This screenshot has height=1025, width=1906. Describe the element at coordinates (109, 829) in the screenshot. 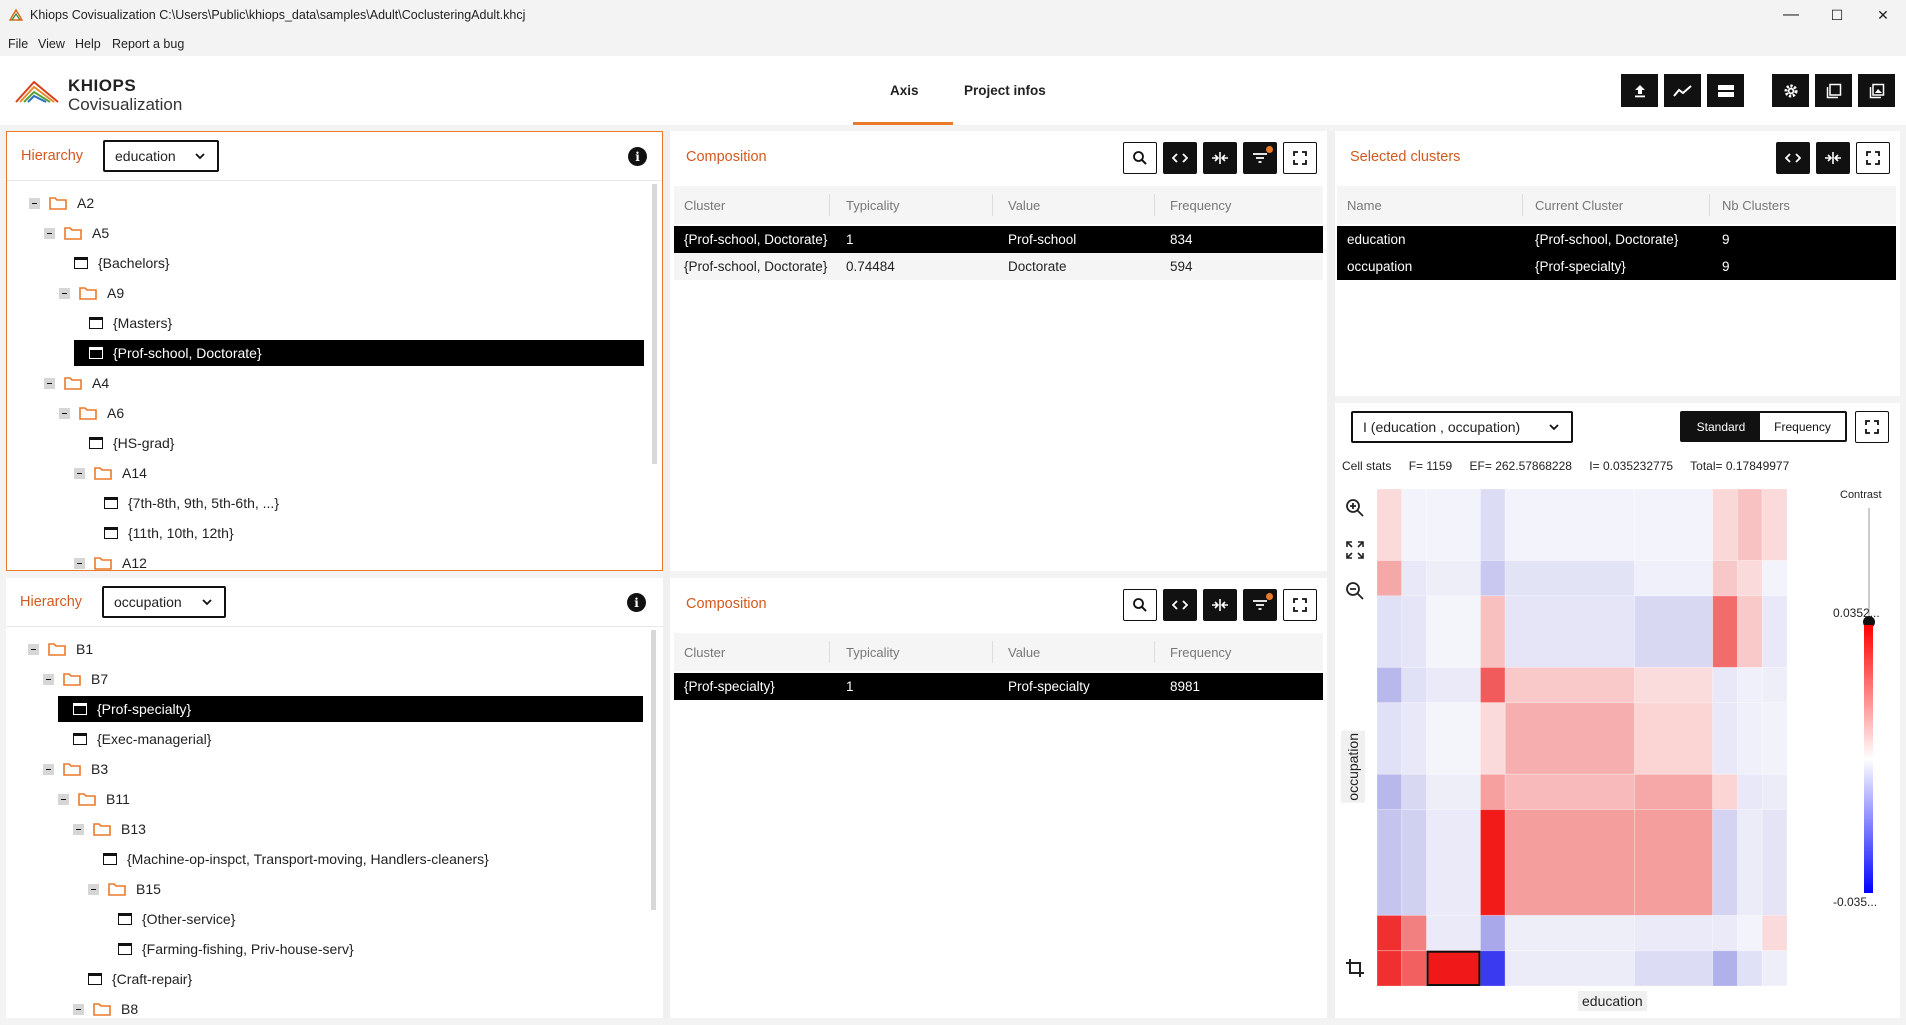

I see `tree-folder-node: B13` at that location.